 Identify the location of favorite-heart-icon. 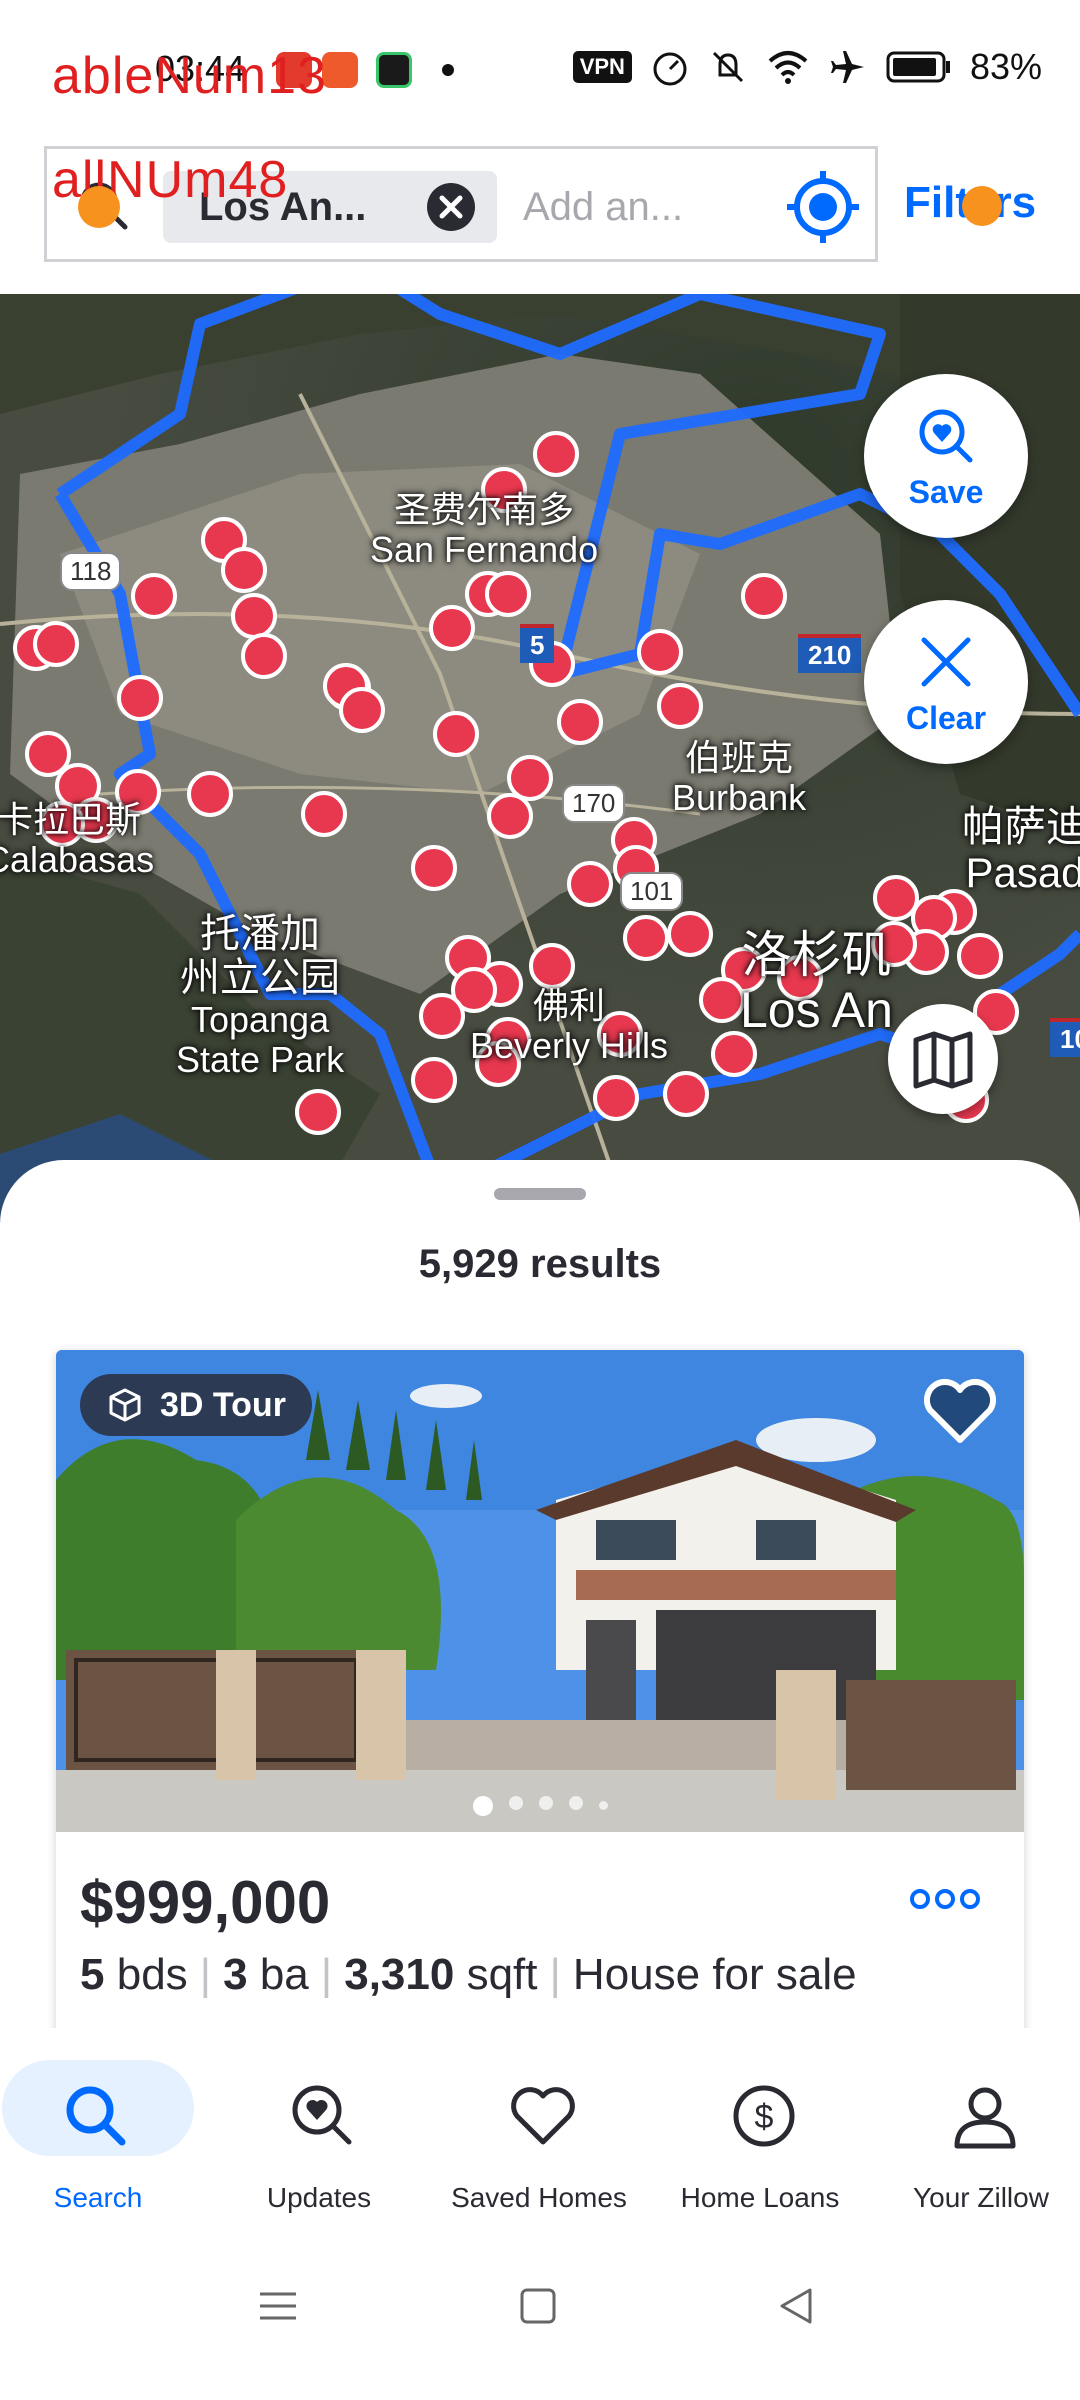
(960, 1411).